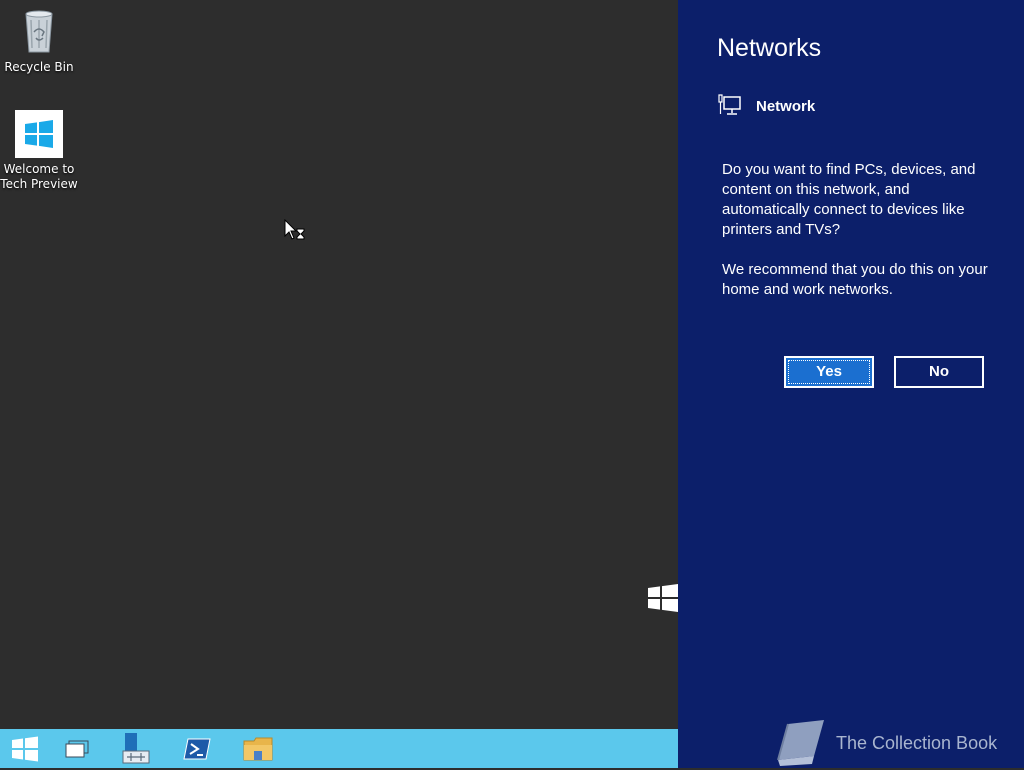 This screenshot has width=1024, height=770. I want to click on task-view-button, so click(77, 748).